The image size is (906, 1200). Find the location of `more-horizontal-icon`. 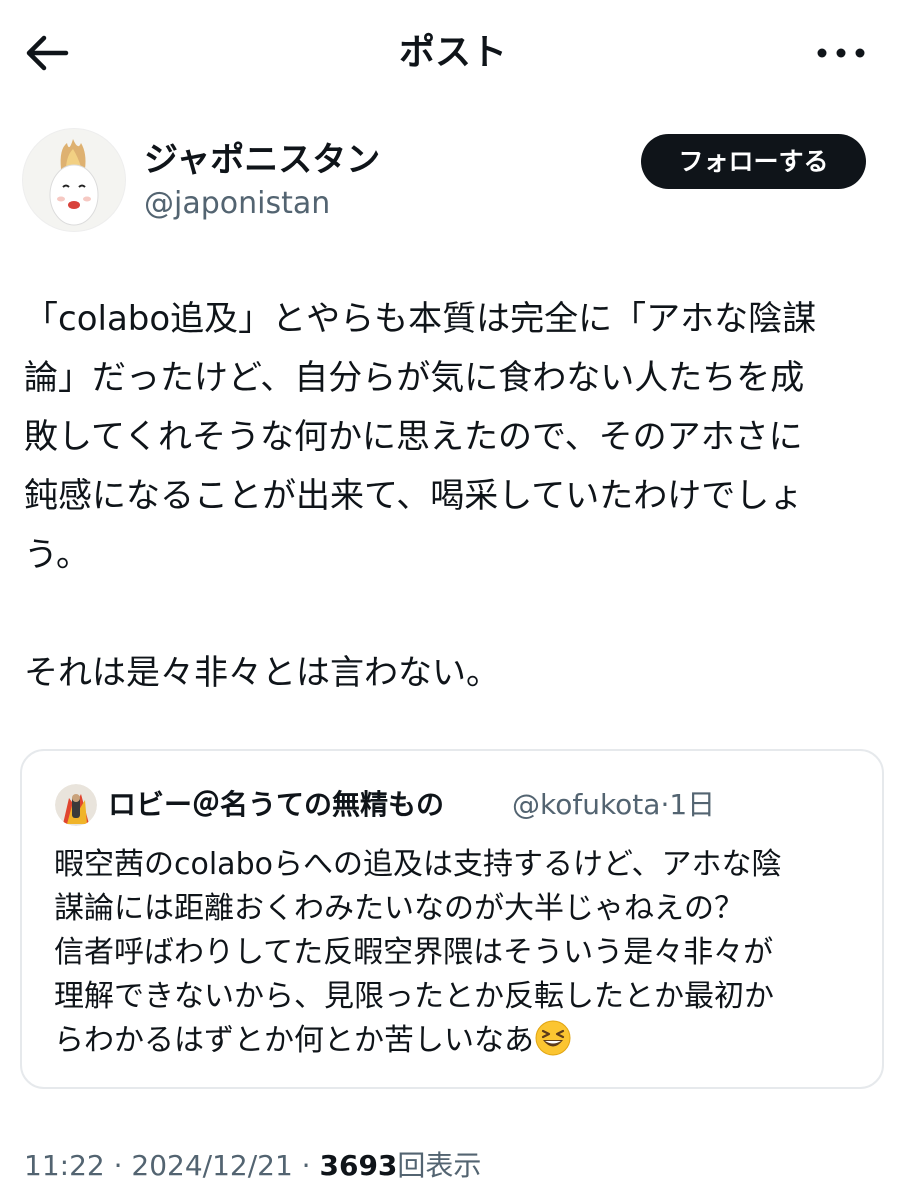

more-horizontal-icon is located at coordinates (841, 53).